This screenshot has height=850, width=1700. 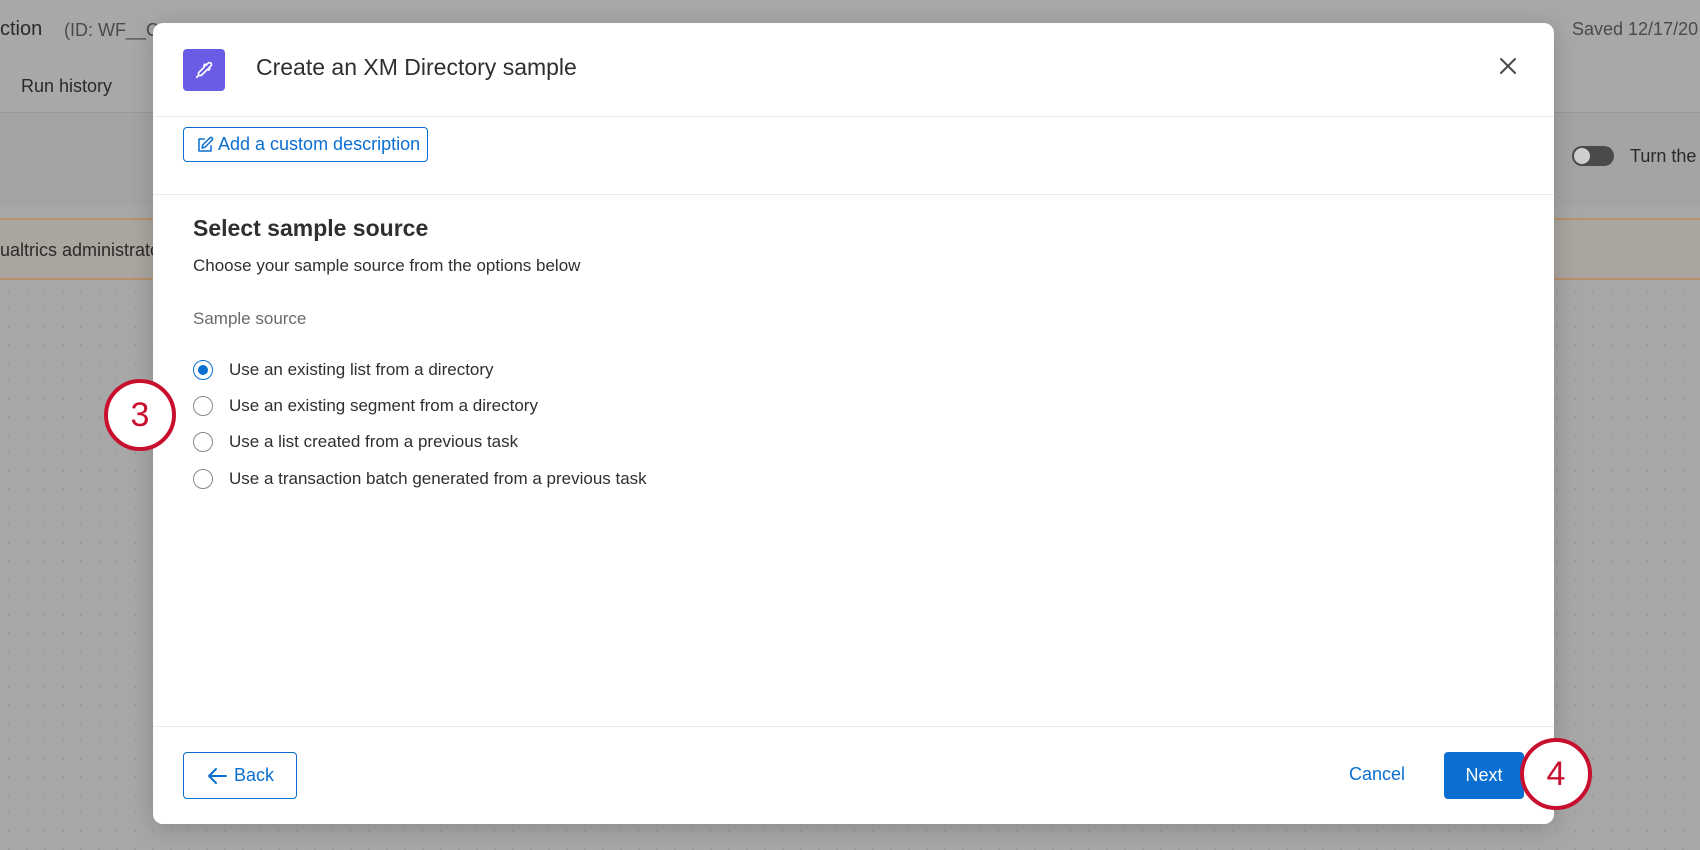 I want to click on arrow-left-icon, so click(x=217, y=775).